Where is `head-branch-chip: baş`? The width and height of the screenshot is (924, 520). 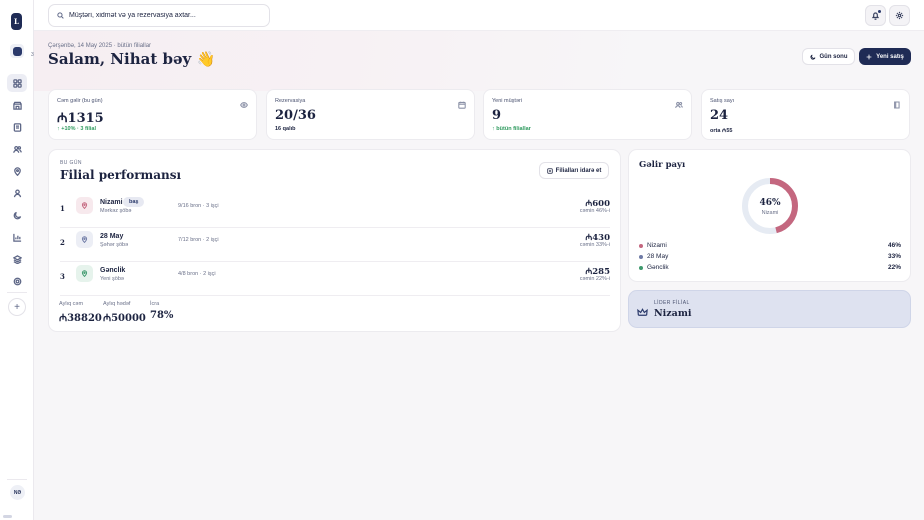
head-branch-chip: baş is located at coordinates (134, 202).